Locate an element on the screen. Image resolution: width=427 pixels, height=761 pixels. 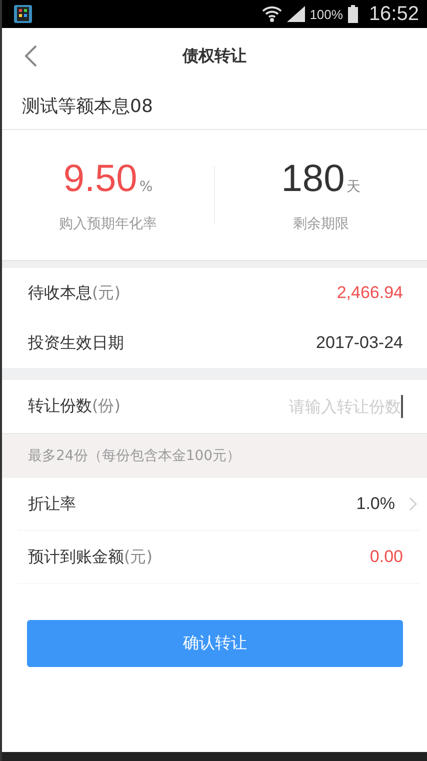
row-value: 2,466.94 is located at coordinates (369, 293).